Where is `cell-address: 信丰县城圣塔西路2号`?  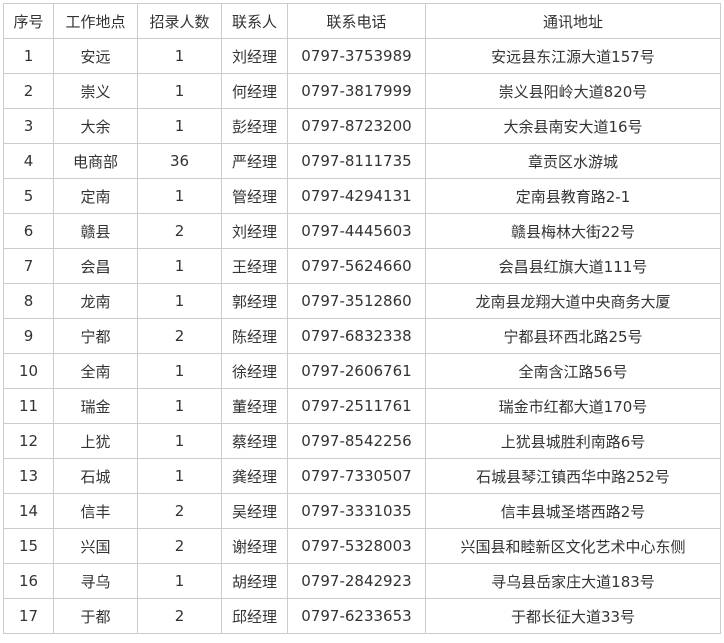 cell-address: 信丰县城圣塔西路2号 is located at coordinates (573, 511).